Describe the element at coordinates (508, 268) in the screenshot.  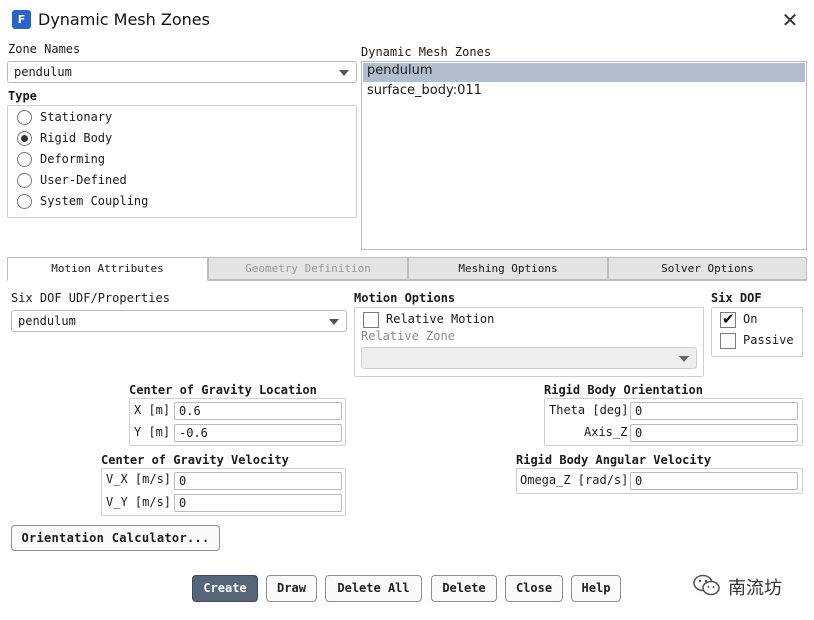
I see `tab-meshing-options: Meshing Options` at that location.